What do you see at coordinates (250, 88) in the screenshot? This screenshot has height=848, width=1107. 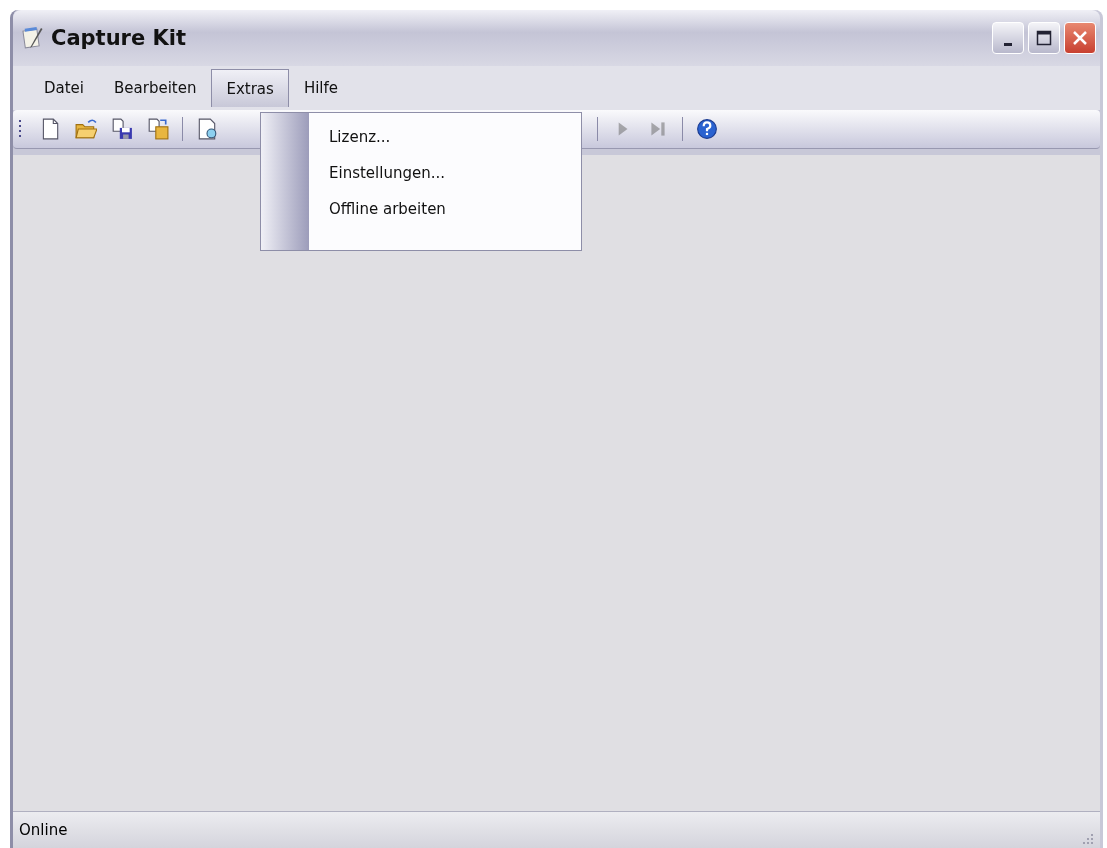 I see `menu-item: Extras` at bounding box center [250, 88].